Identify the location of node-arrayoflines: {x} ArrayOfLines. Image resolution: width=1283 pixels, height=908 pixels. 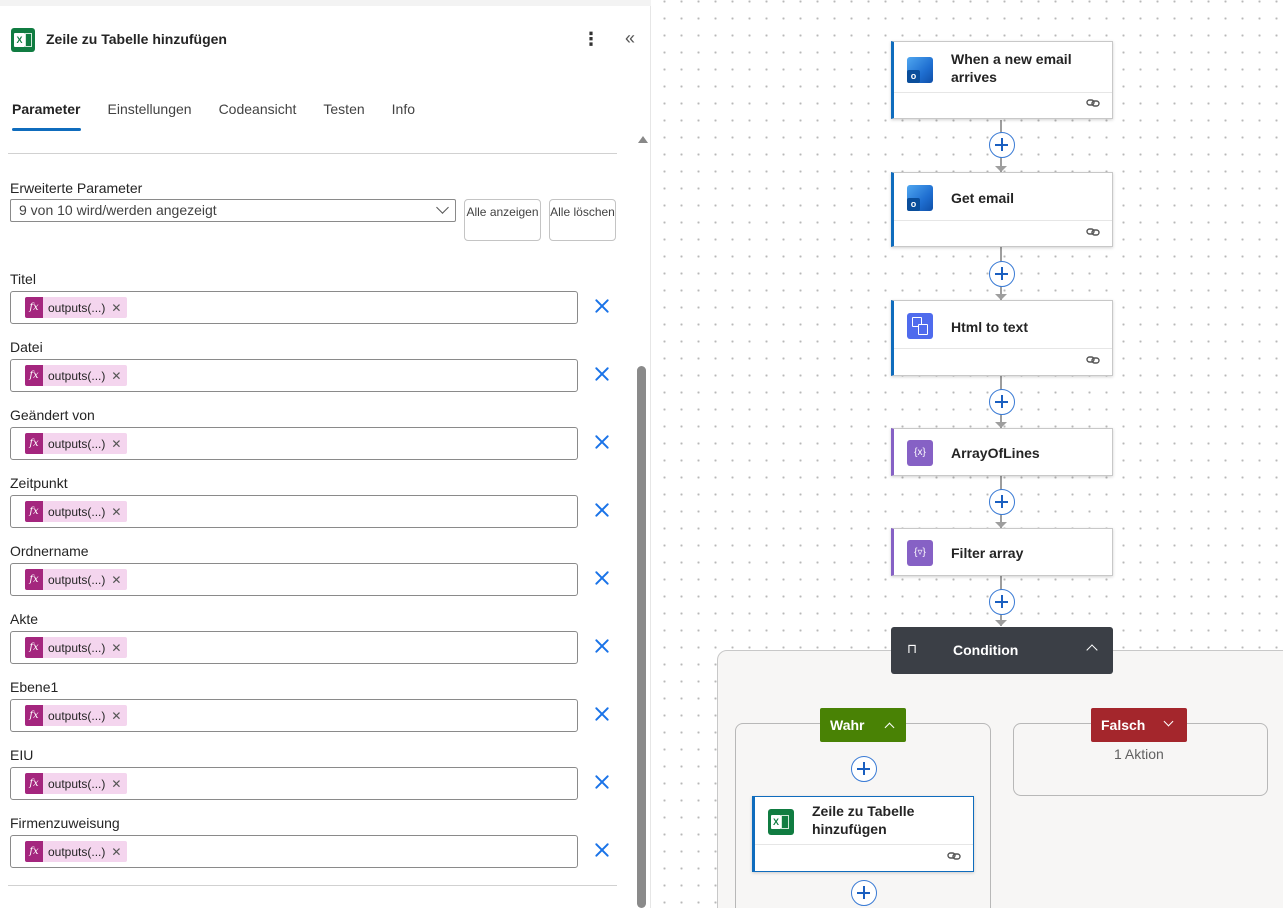
(1002, 452).